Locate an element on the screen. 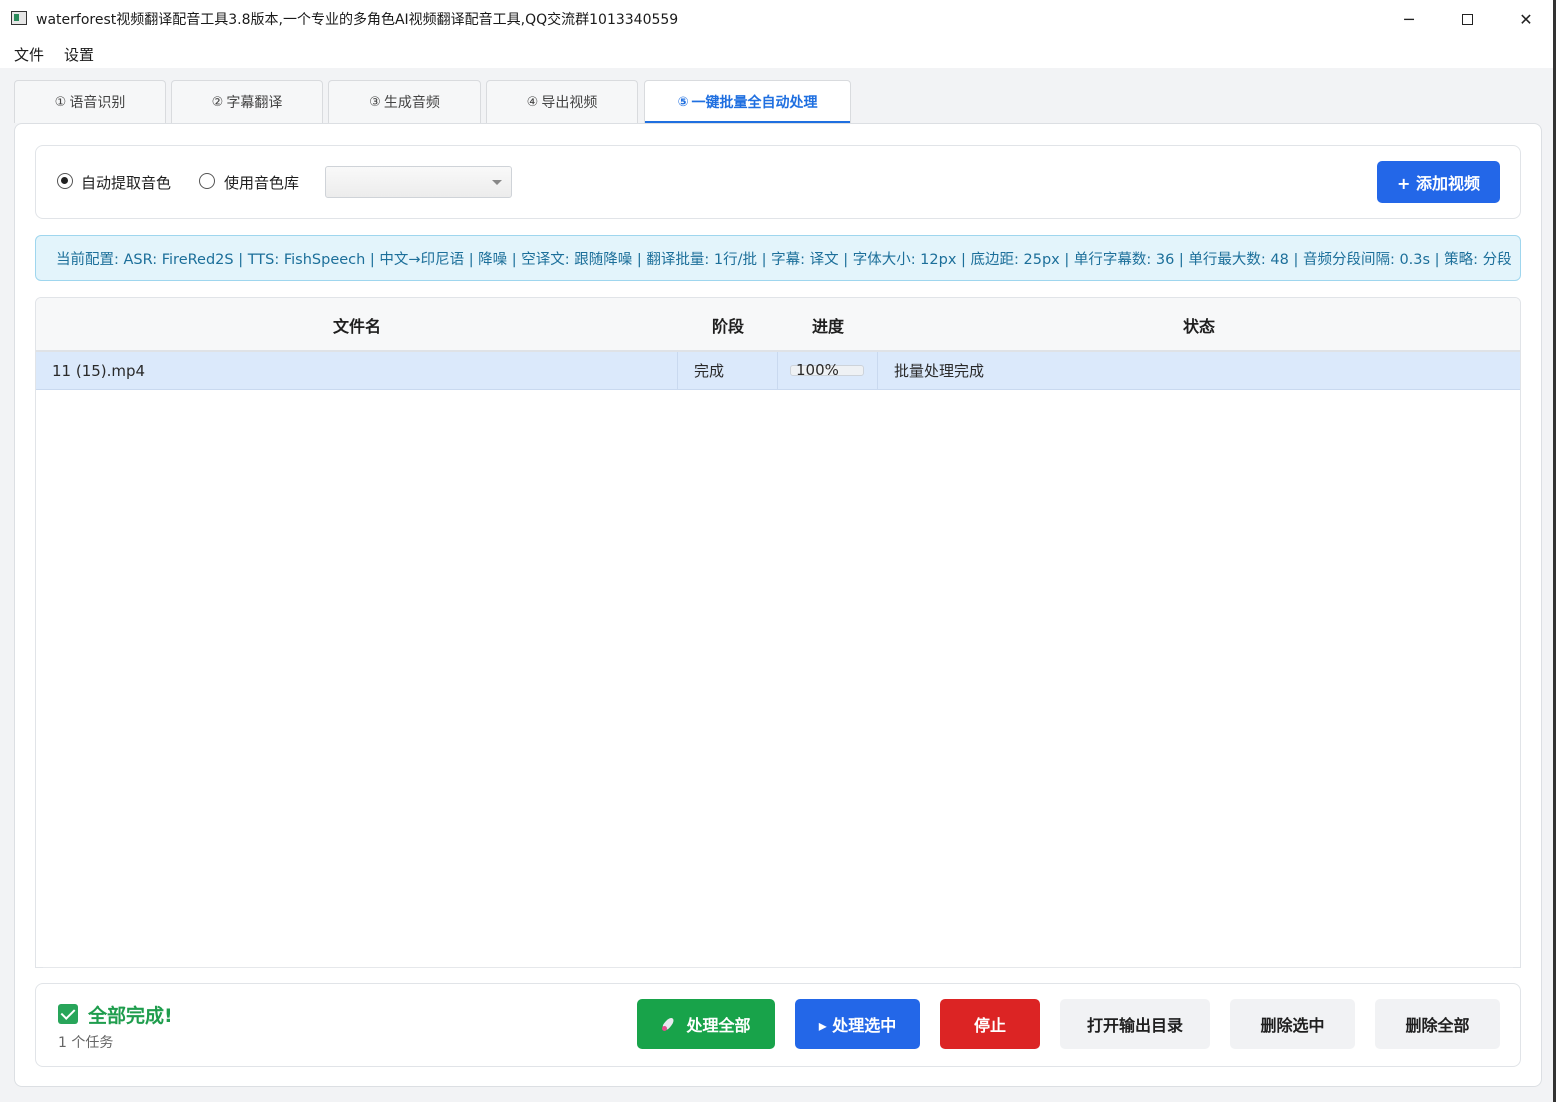 The image size is (1556, 1102). tab-number: ④ is located at coordinates (532, 102).